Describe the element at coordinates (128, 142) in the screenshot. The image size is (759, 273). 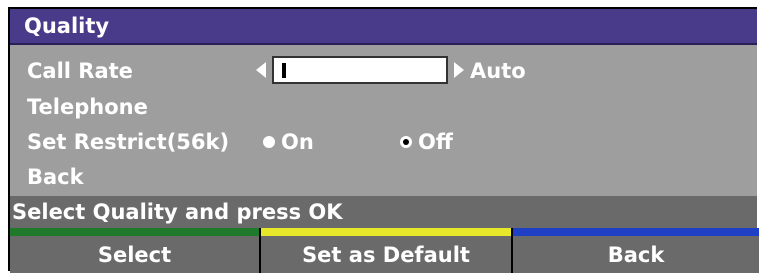
I see `set-restrict-label: Set Restrict(56k)` at that location.